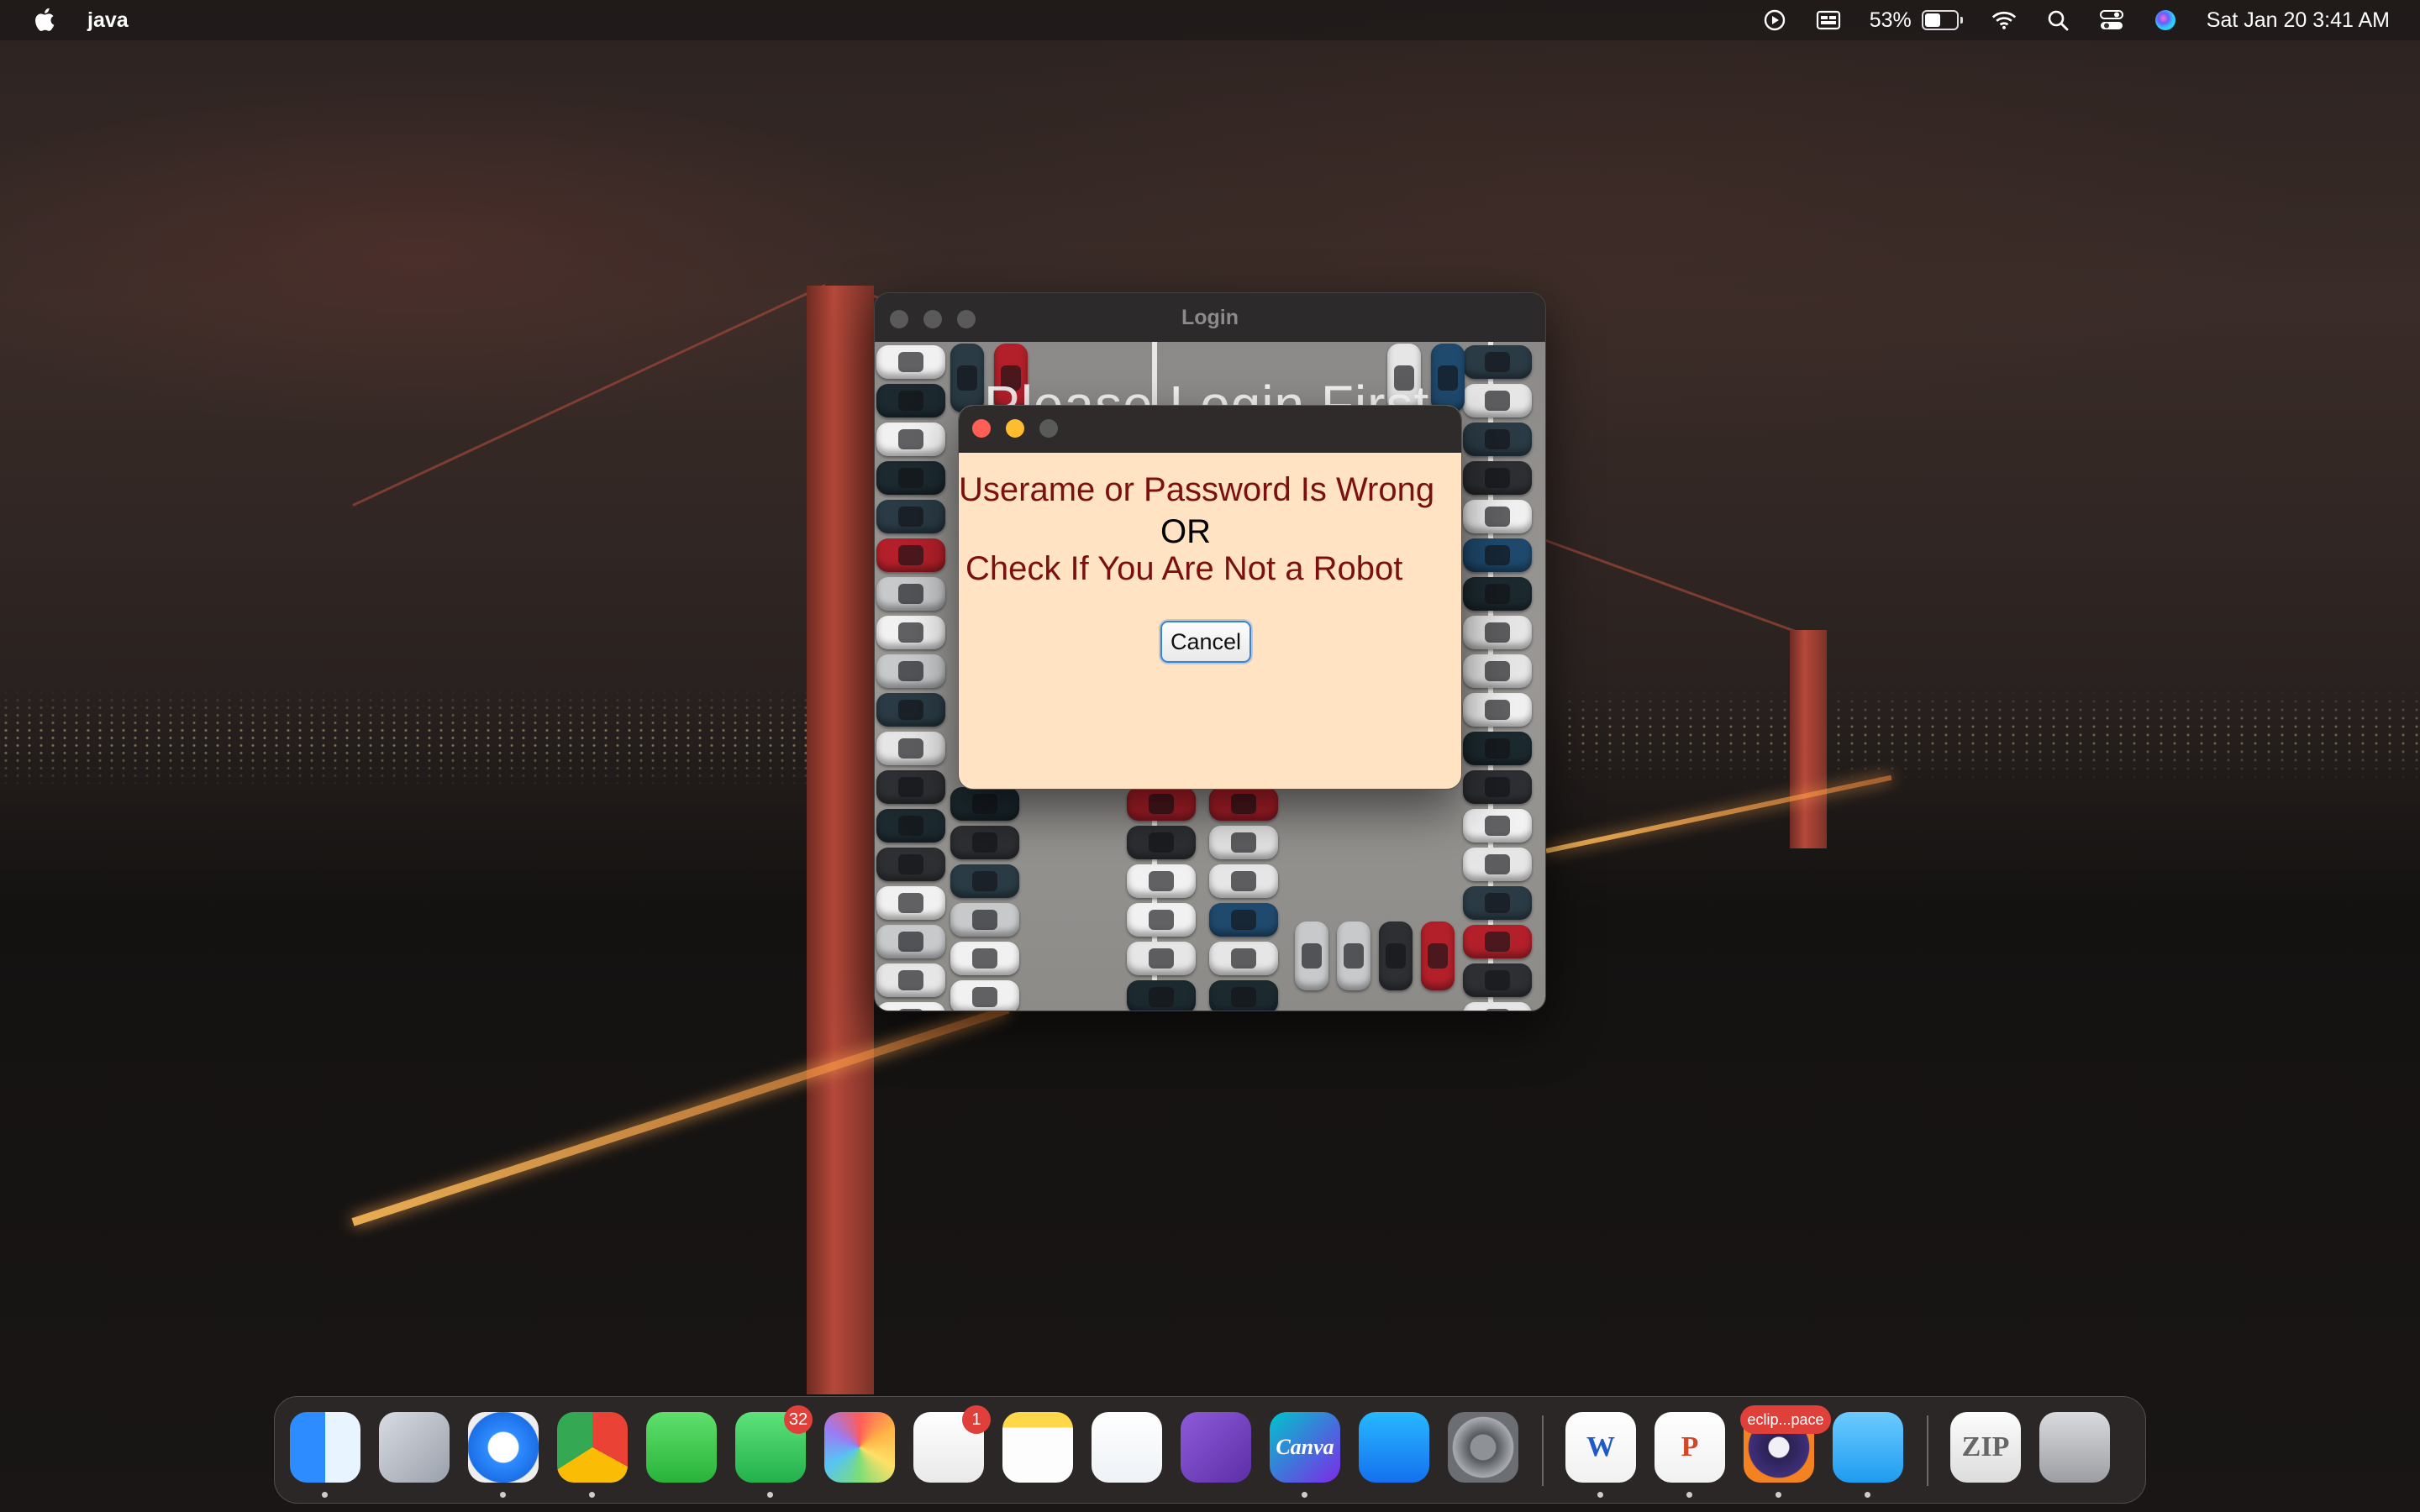 This screenshot has width=2420, height=1512. Describe the element at coordinates (2004, 20) in the screenshot. I see `wifi-icon` at that location.